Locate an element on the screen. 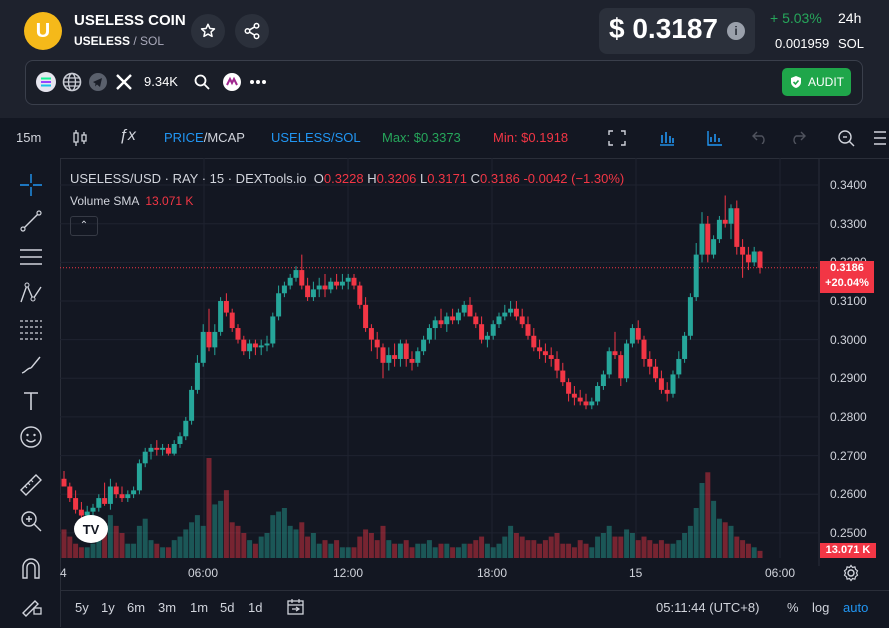 Image resolution: width=889 pixels, height=628 pixels. brush-tool-icon is located at coordinates (31, 365).